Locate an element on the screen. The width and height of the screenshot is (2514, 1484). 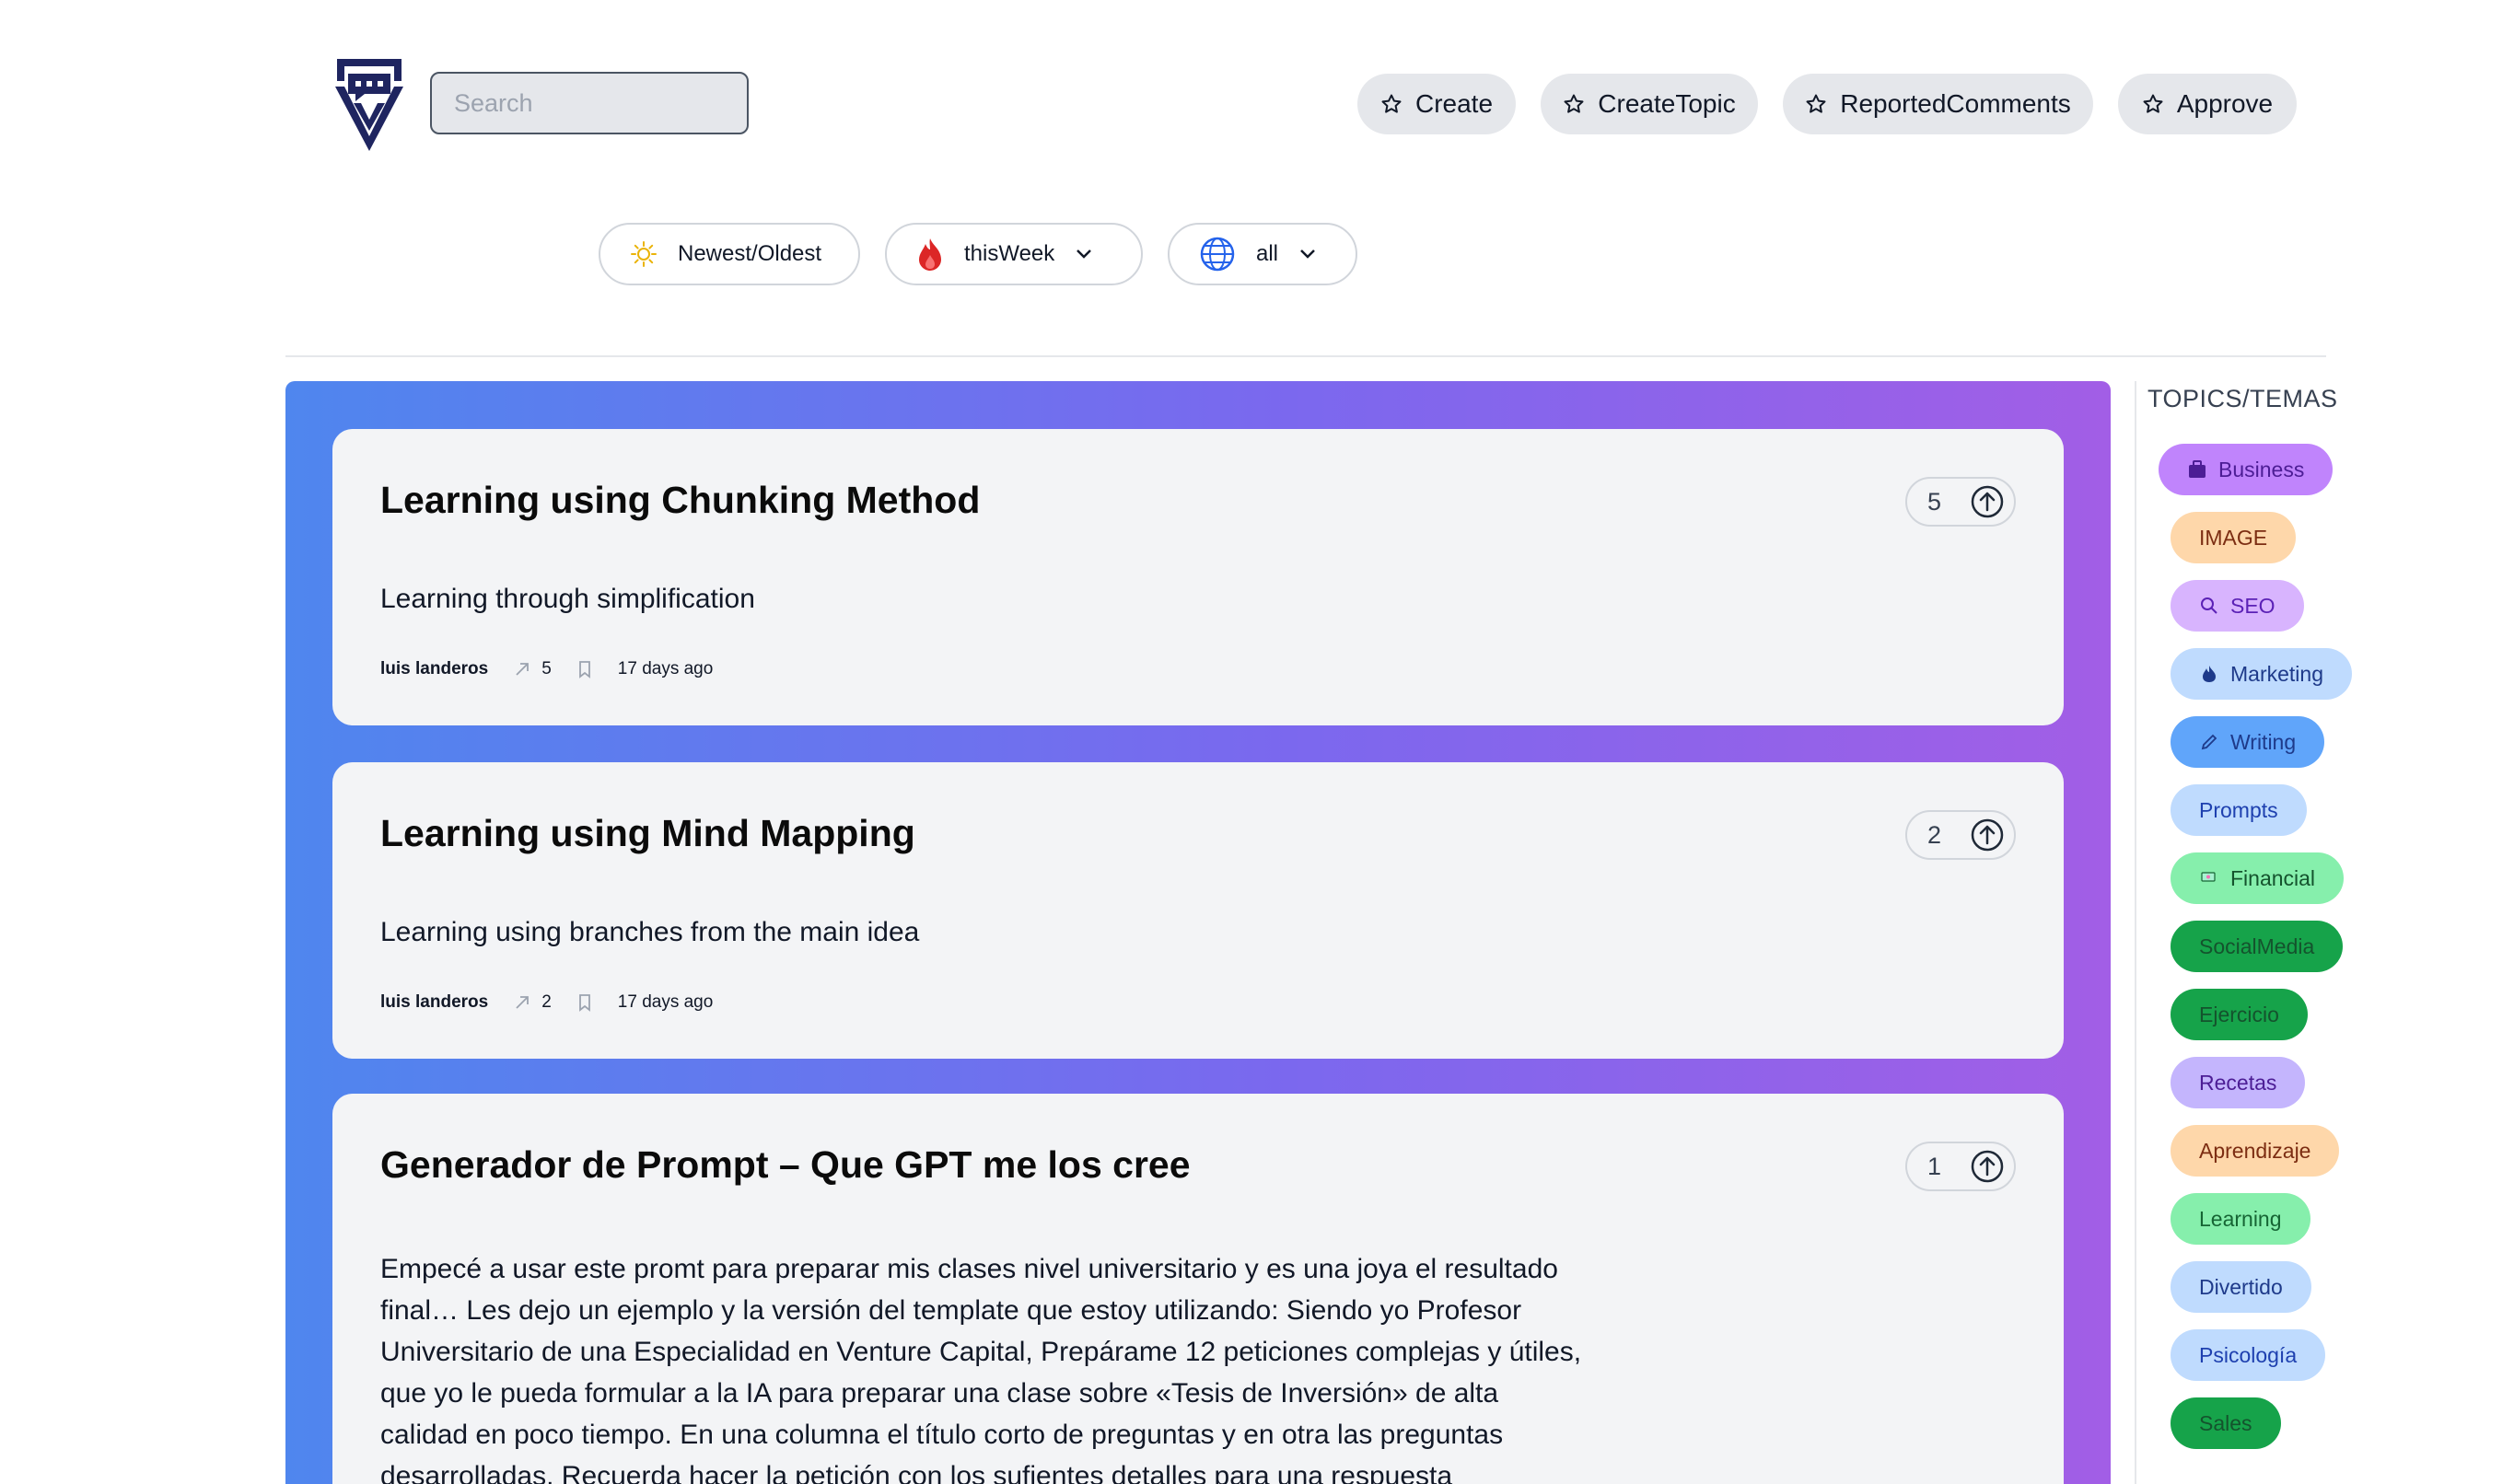
topic-chip-label: Aprendizaje is located at coordinates (2255, 1150).